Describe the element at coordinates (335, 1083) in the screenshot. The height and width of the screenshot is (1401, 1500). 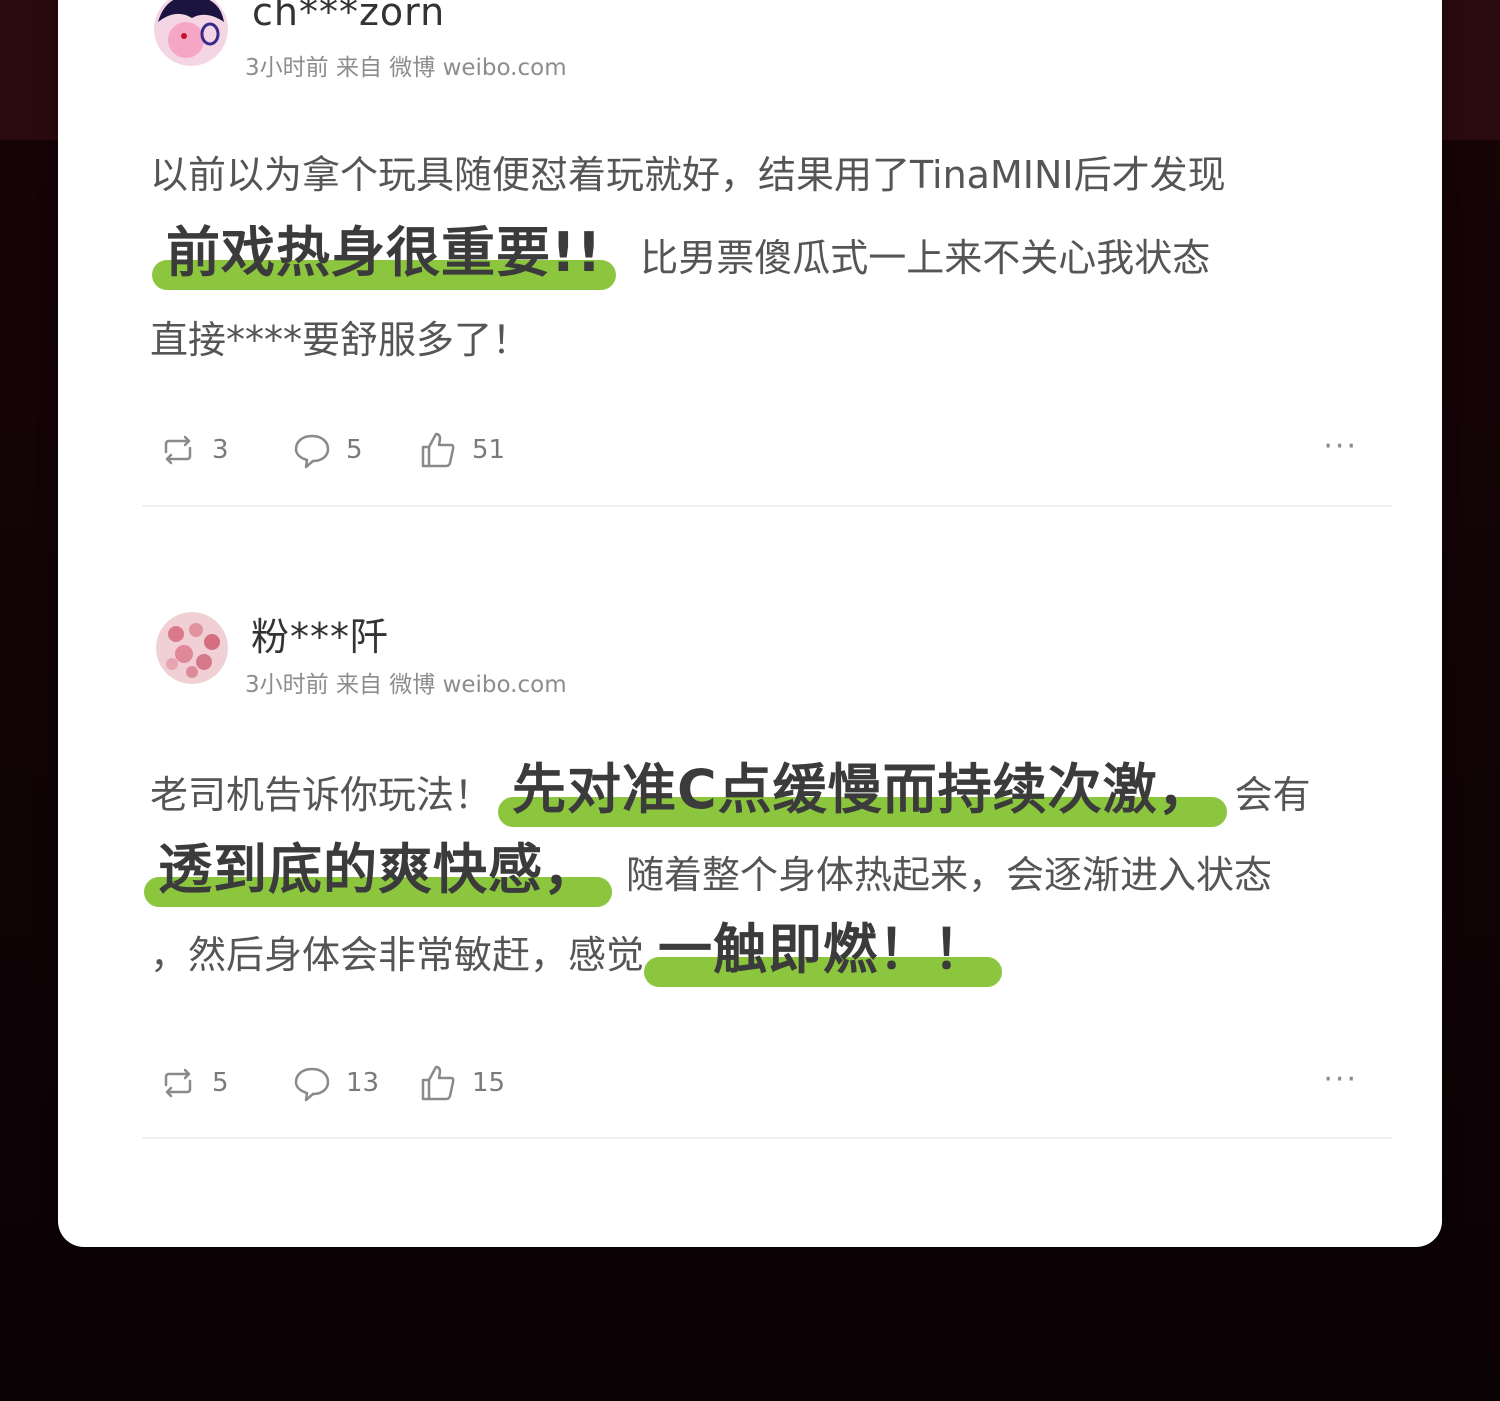
I see `comment-button: 13` at that location.